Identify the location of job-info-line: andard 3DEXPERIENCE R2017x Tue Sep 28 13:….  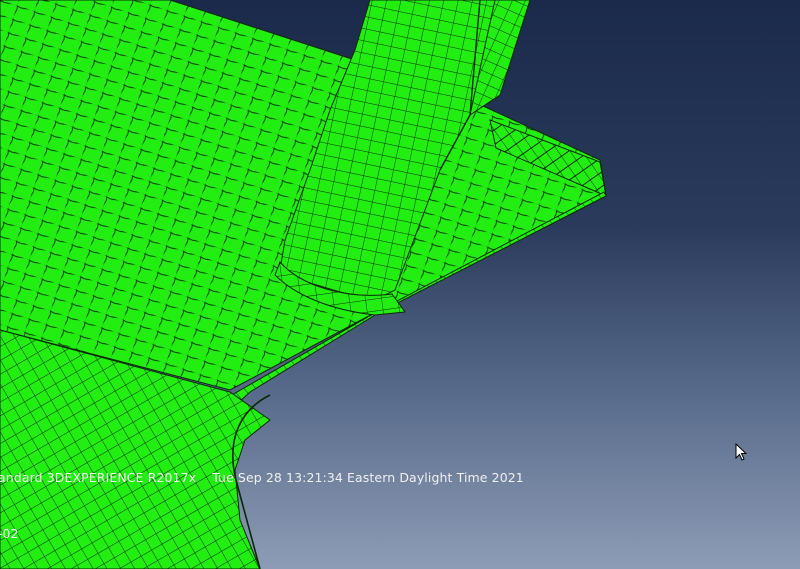
(262, 477).